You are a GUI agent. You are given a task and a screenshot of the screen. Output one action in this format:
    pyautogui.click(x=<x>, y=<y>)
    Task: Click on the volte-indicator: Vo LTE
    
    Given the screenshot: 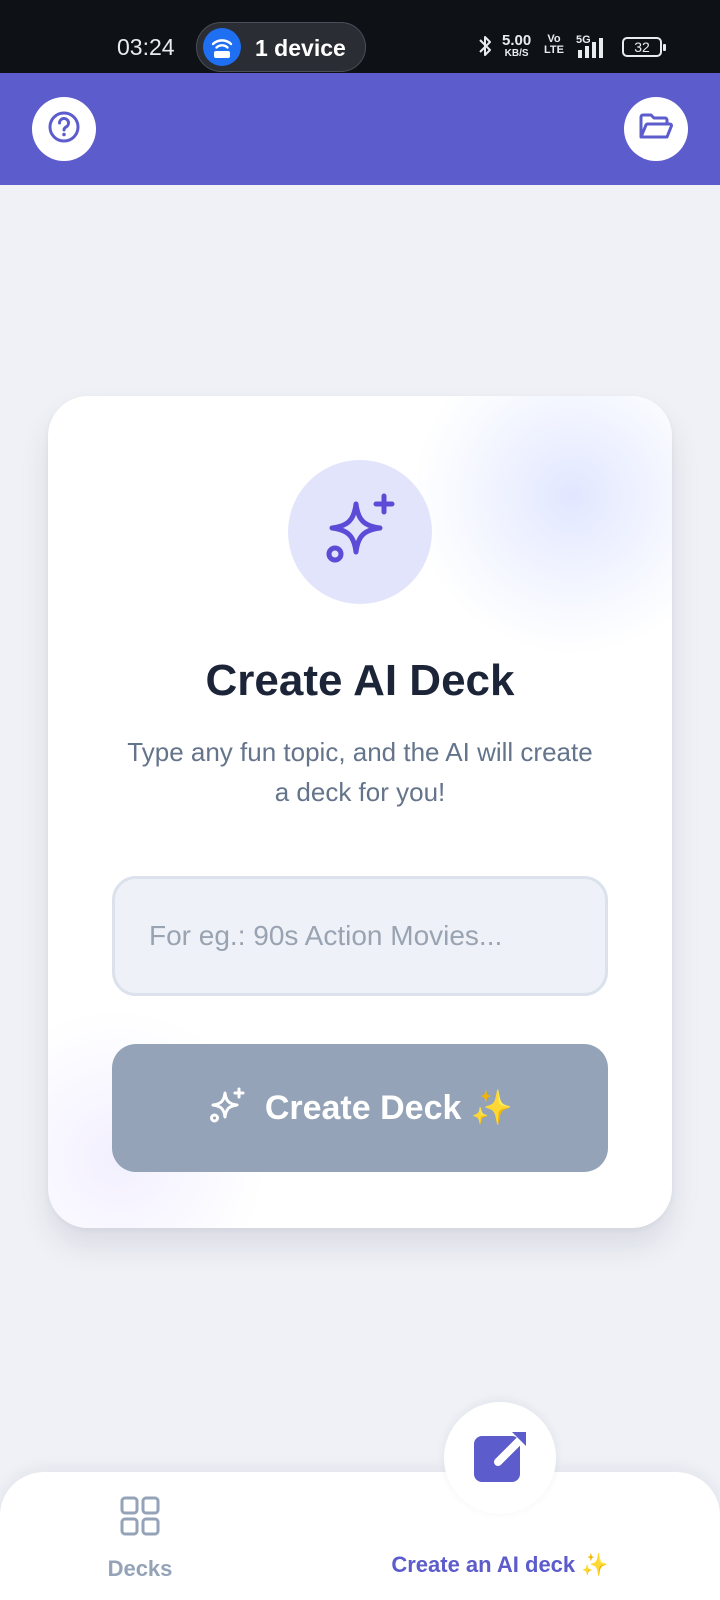 What is the action you would take?
    pyautogui.click(x=554, y=44)
    